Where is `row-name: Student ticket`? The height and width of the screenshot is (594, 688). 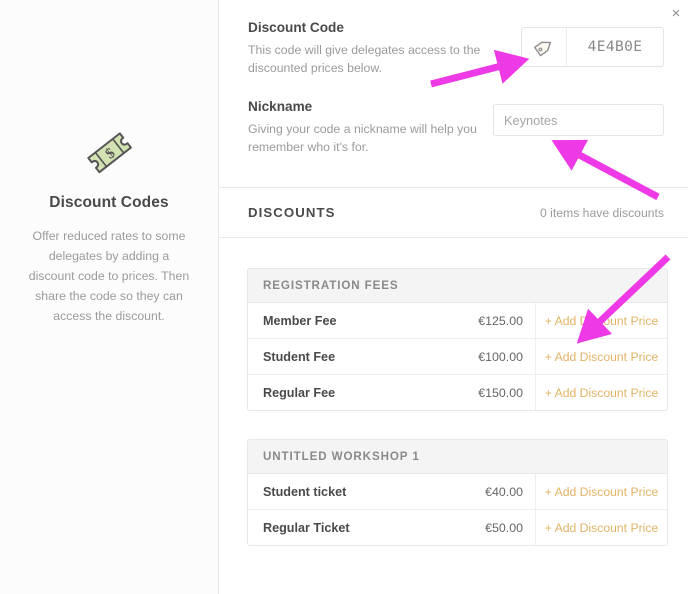 row-name: Student ticket is located at coordinates (305, 491).